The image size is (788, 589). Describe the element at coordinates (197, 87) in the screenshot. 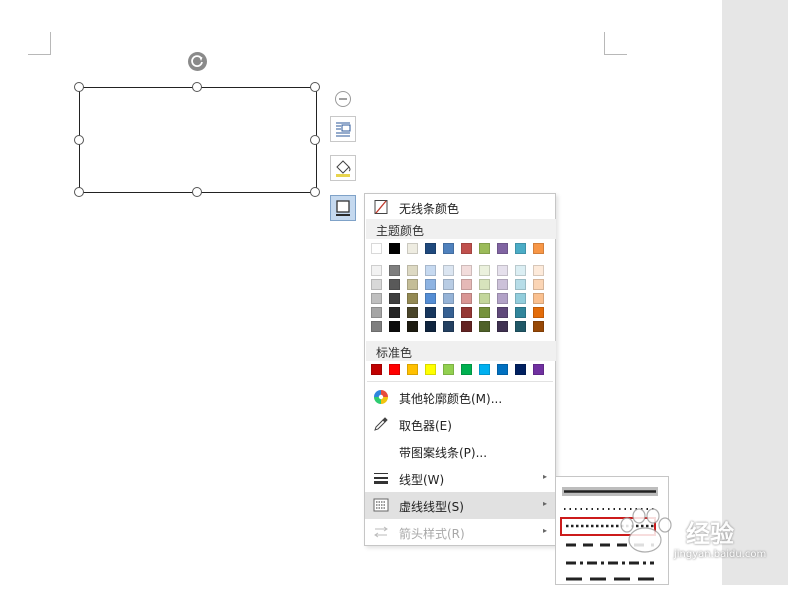

I see `resize-handle-top` at that location.